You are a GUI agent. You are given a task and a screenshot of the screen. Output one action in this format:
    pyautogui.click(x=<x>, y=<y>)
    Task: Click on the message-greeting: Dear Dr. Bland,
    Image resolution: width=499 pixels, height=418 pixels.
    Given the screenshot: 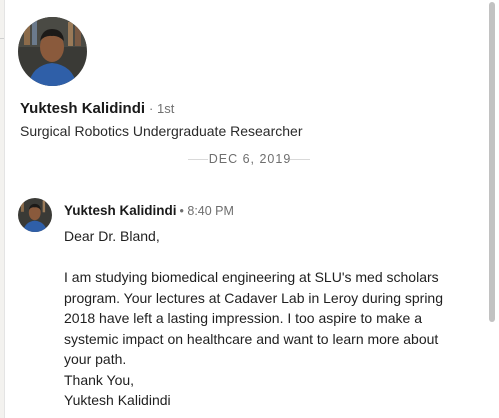 What is the action you would take?
    pyautogui.click(x=112, y=236)
    